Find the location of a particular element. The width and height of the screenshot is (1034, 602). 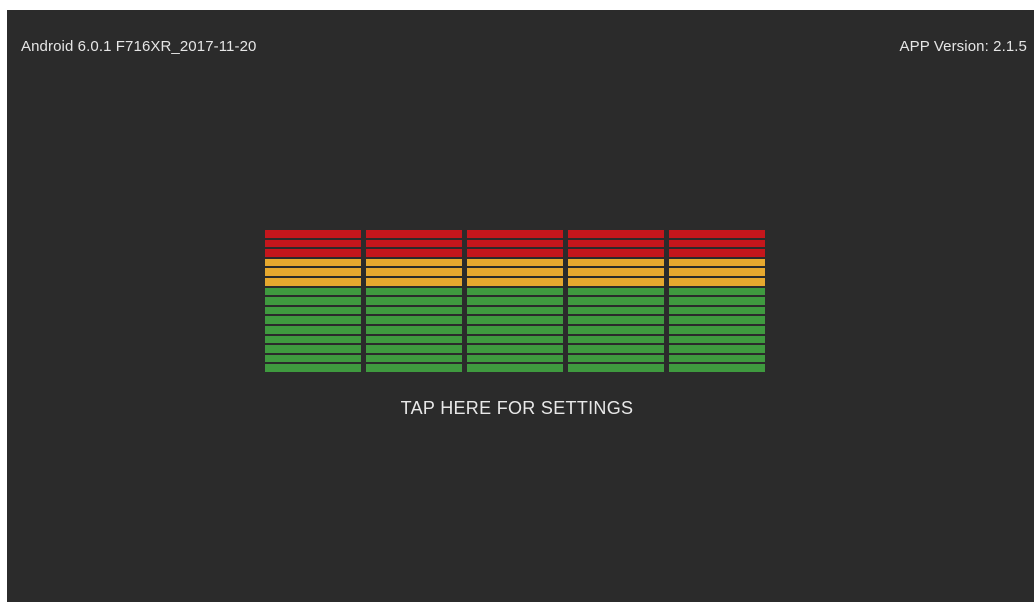

level-meter-graphic is located at coordinates (516, 301).